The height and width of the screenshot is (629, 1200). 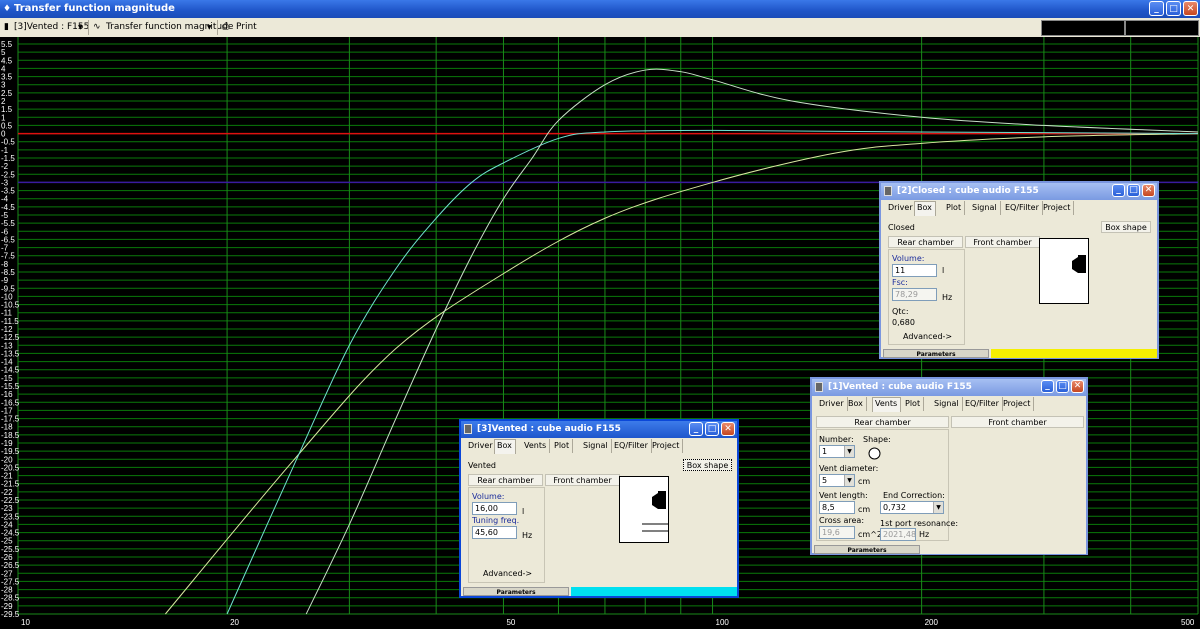 I want to click on end-correction-select: 0,732 ▼, so click(x=912, y=507).